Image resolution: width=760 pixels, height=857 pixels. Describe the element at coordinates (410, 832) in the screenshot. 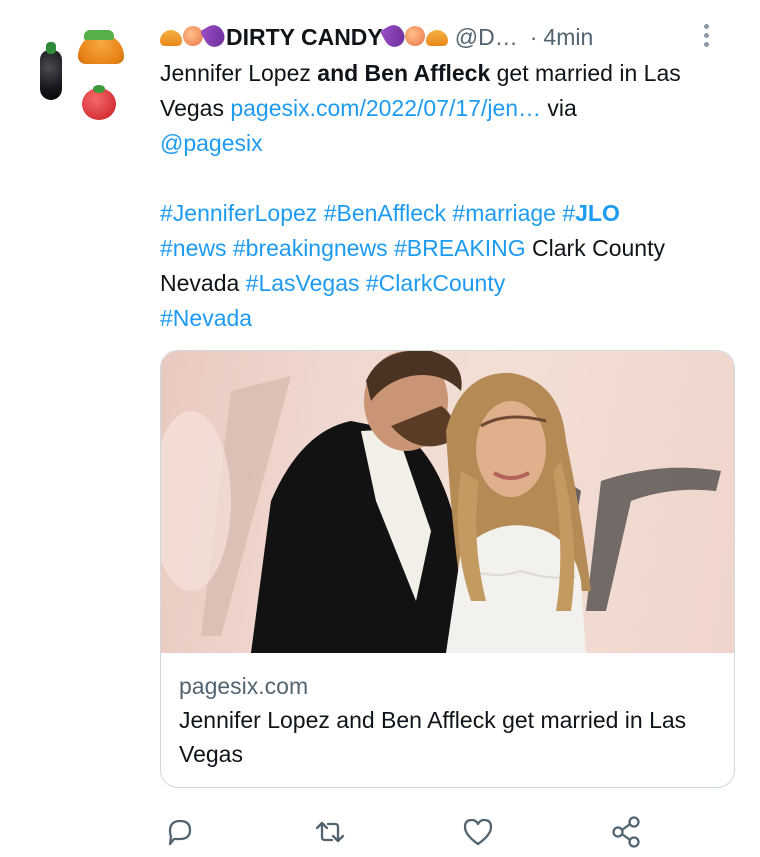

I see `tweet-actions` at that location.